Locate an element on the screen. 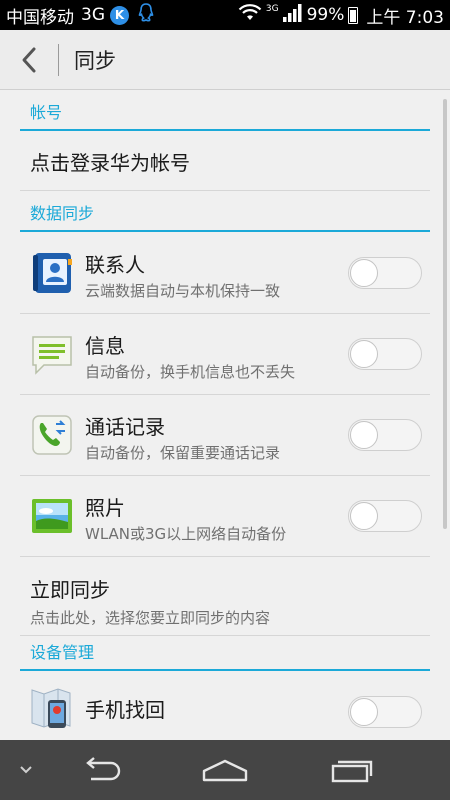  section-header-account: 帐号 is located at coordinates (225, 111).